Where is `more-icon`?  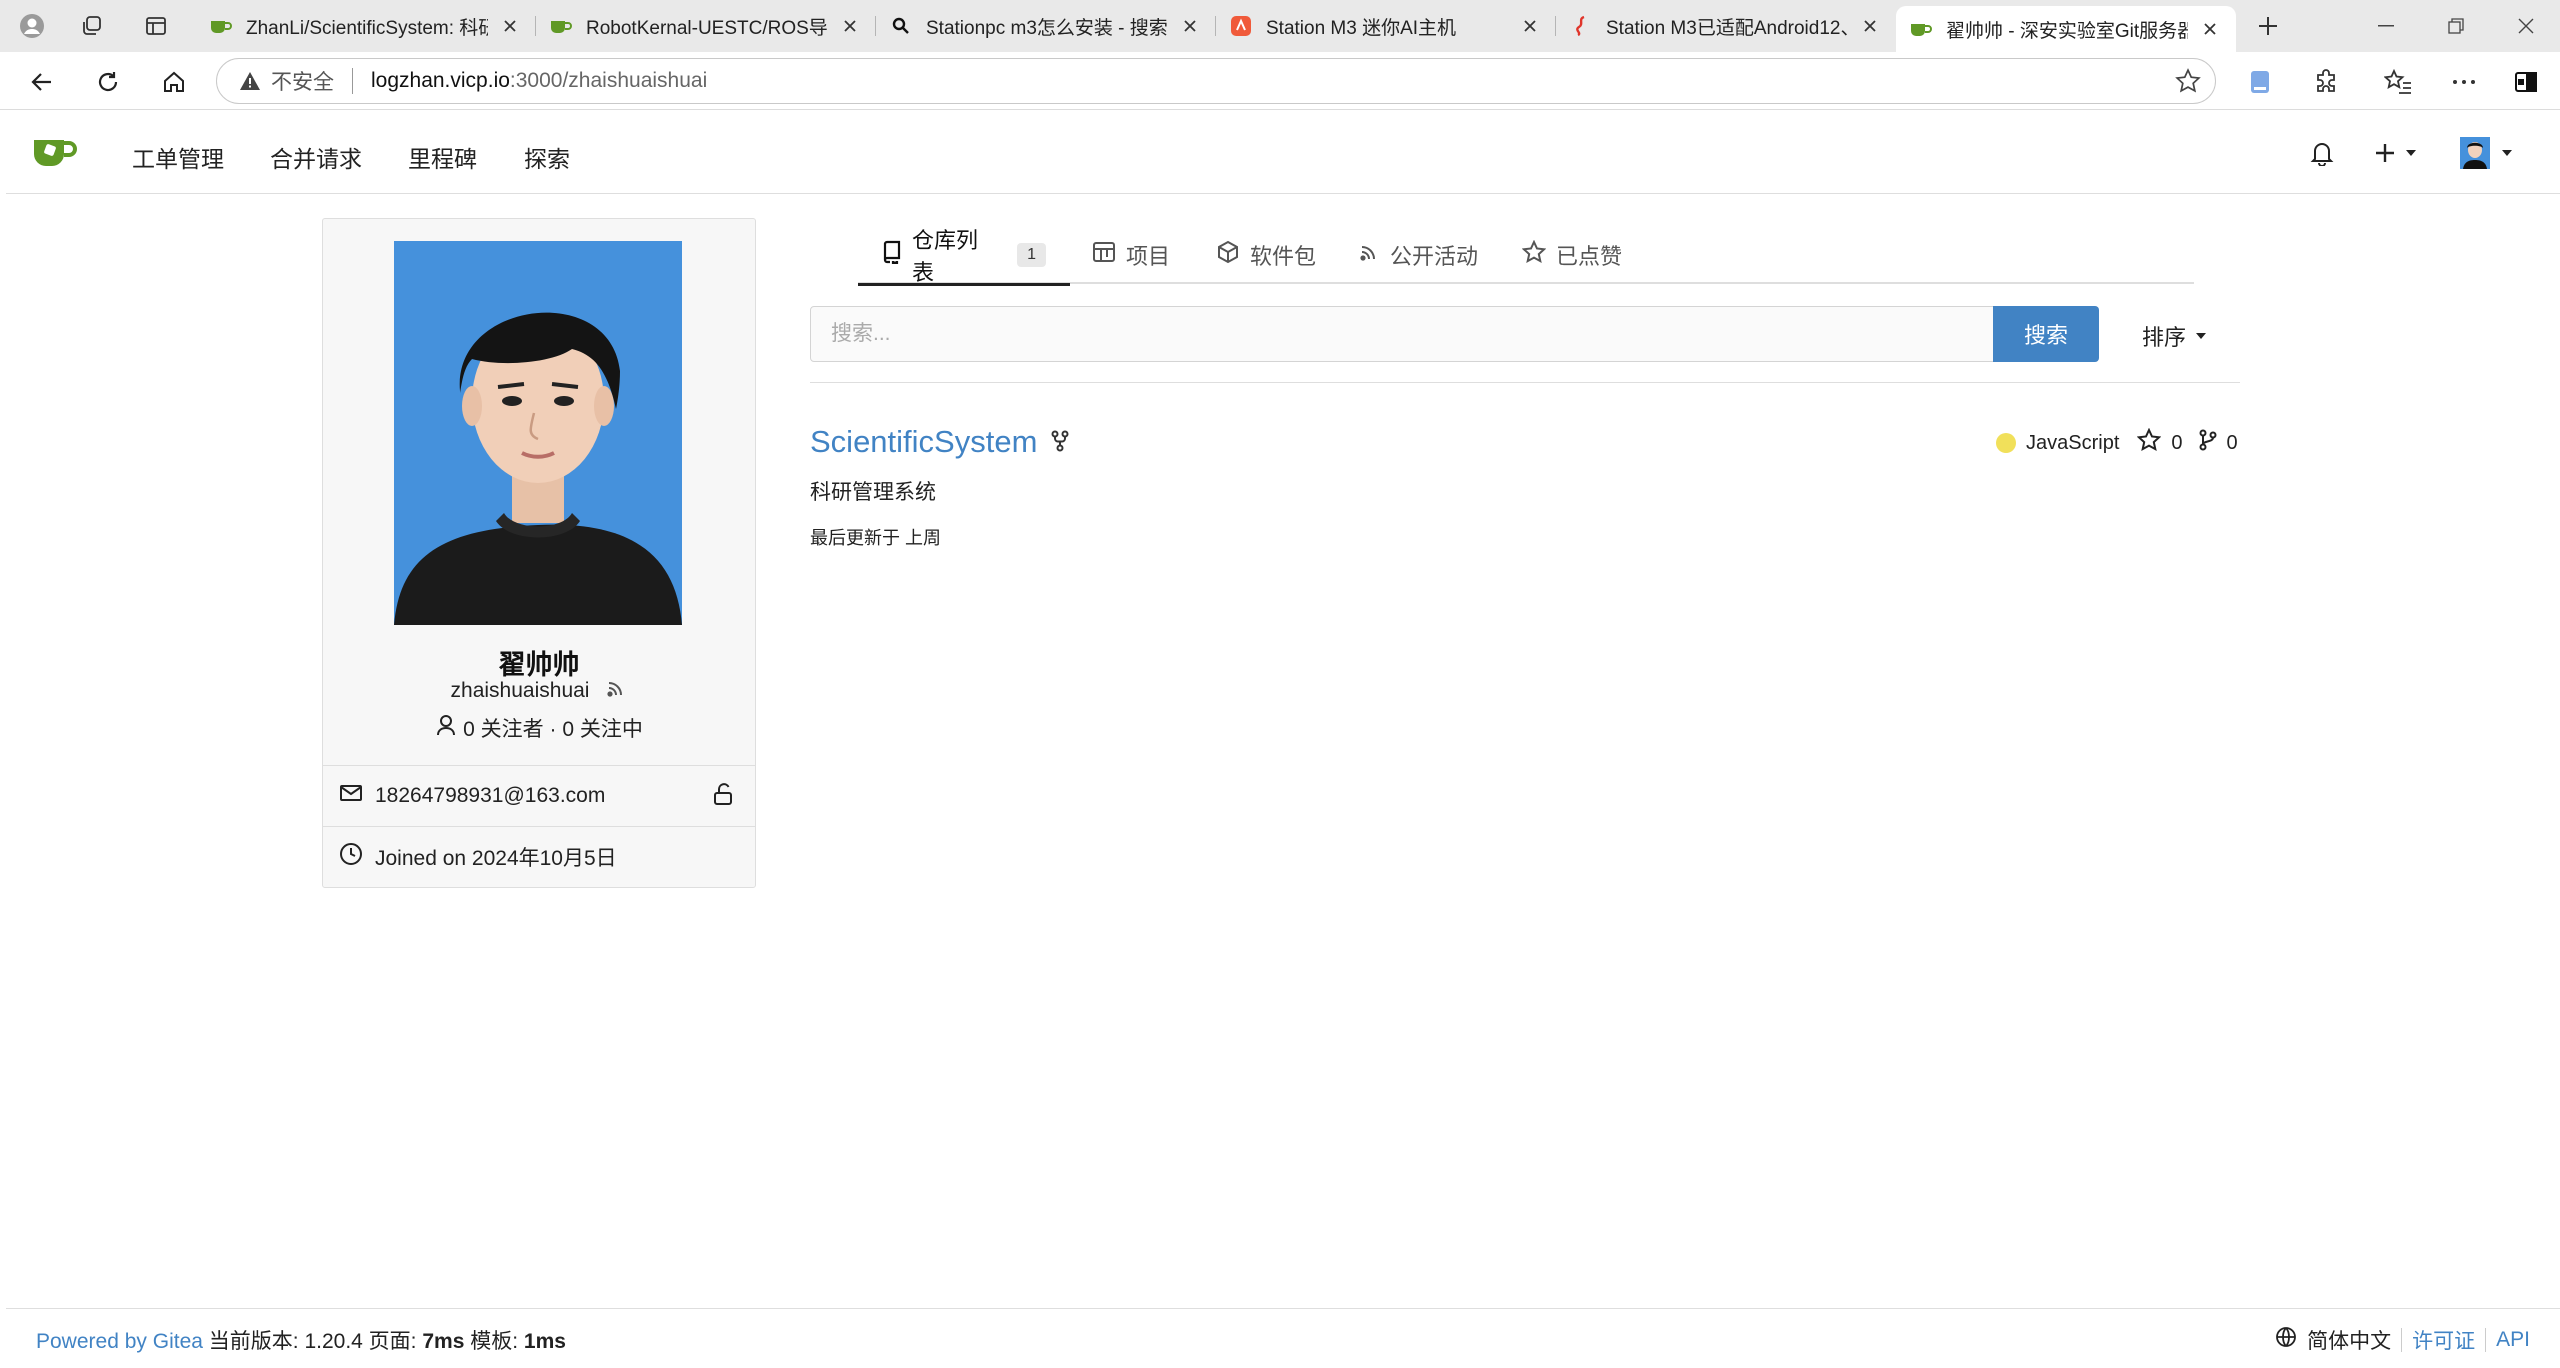
more-icon is located at coordinates (2464, 82).